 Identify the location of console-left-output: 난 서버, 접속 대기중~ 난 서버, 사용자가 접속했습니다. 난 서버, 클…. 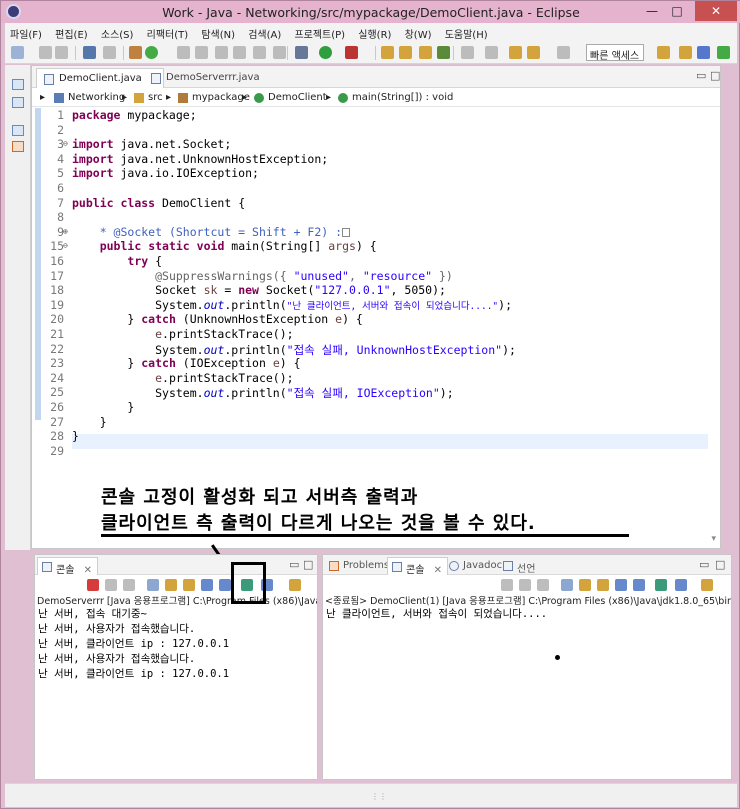
(176, 693).